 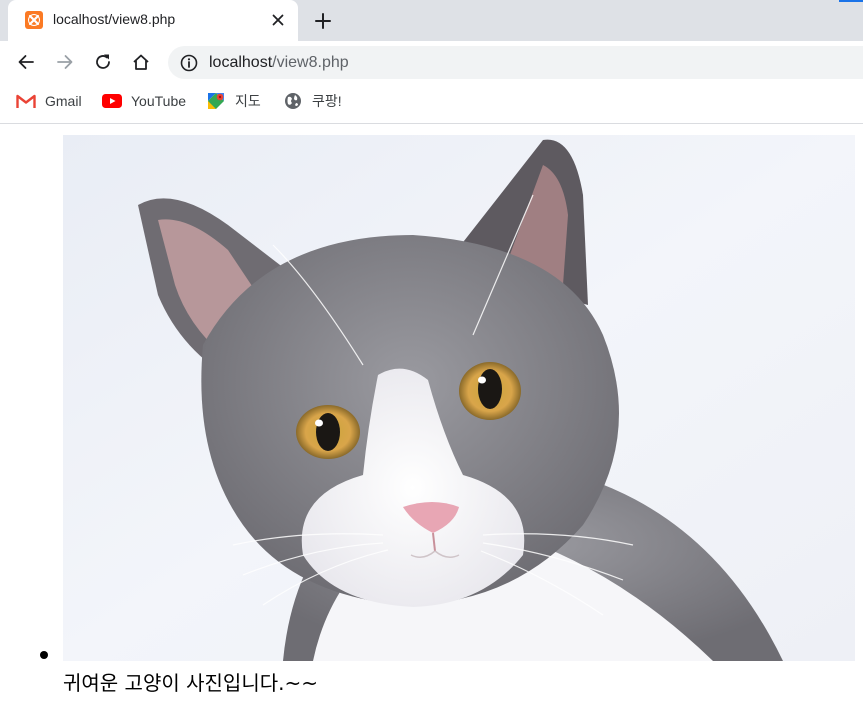 I want to click on info-icon, so click(x=189, y=63).